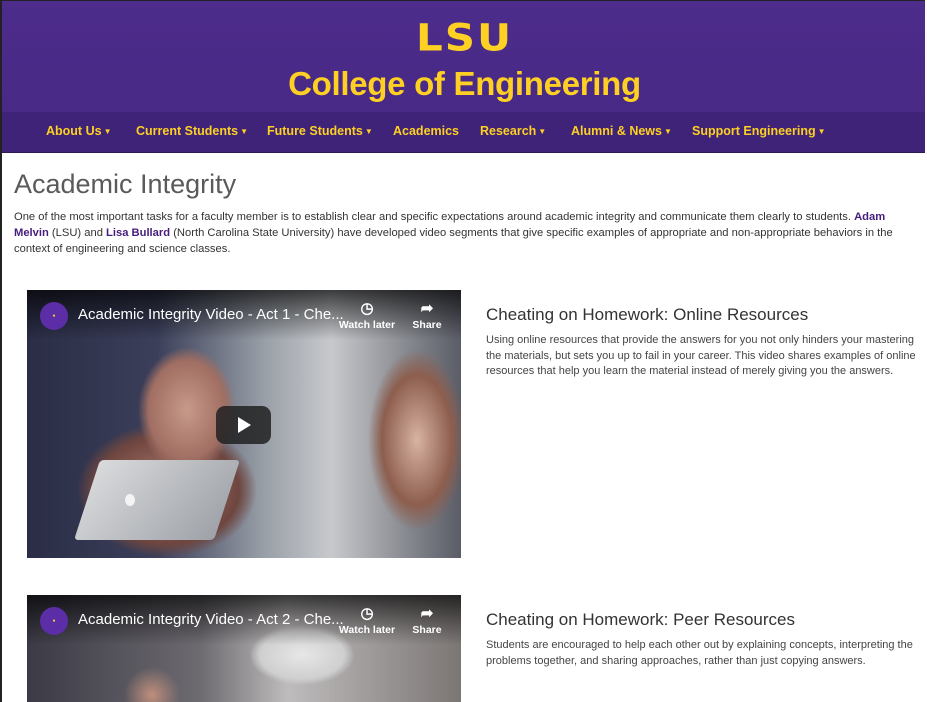 This screenshot has width=927, height=702. I want to click on nav-label: Research, so click(508, 131).